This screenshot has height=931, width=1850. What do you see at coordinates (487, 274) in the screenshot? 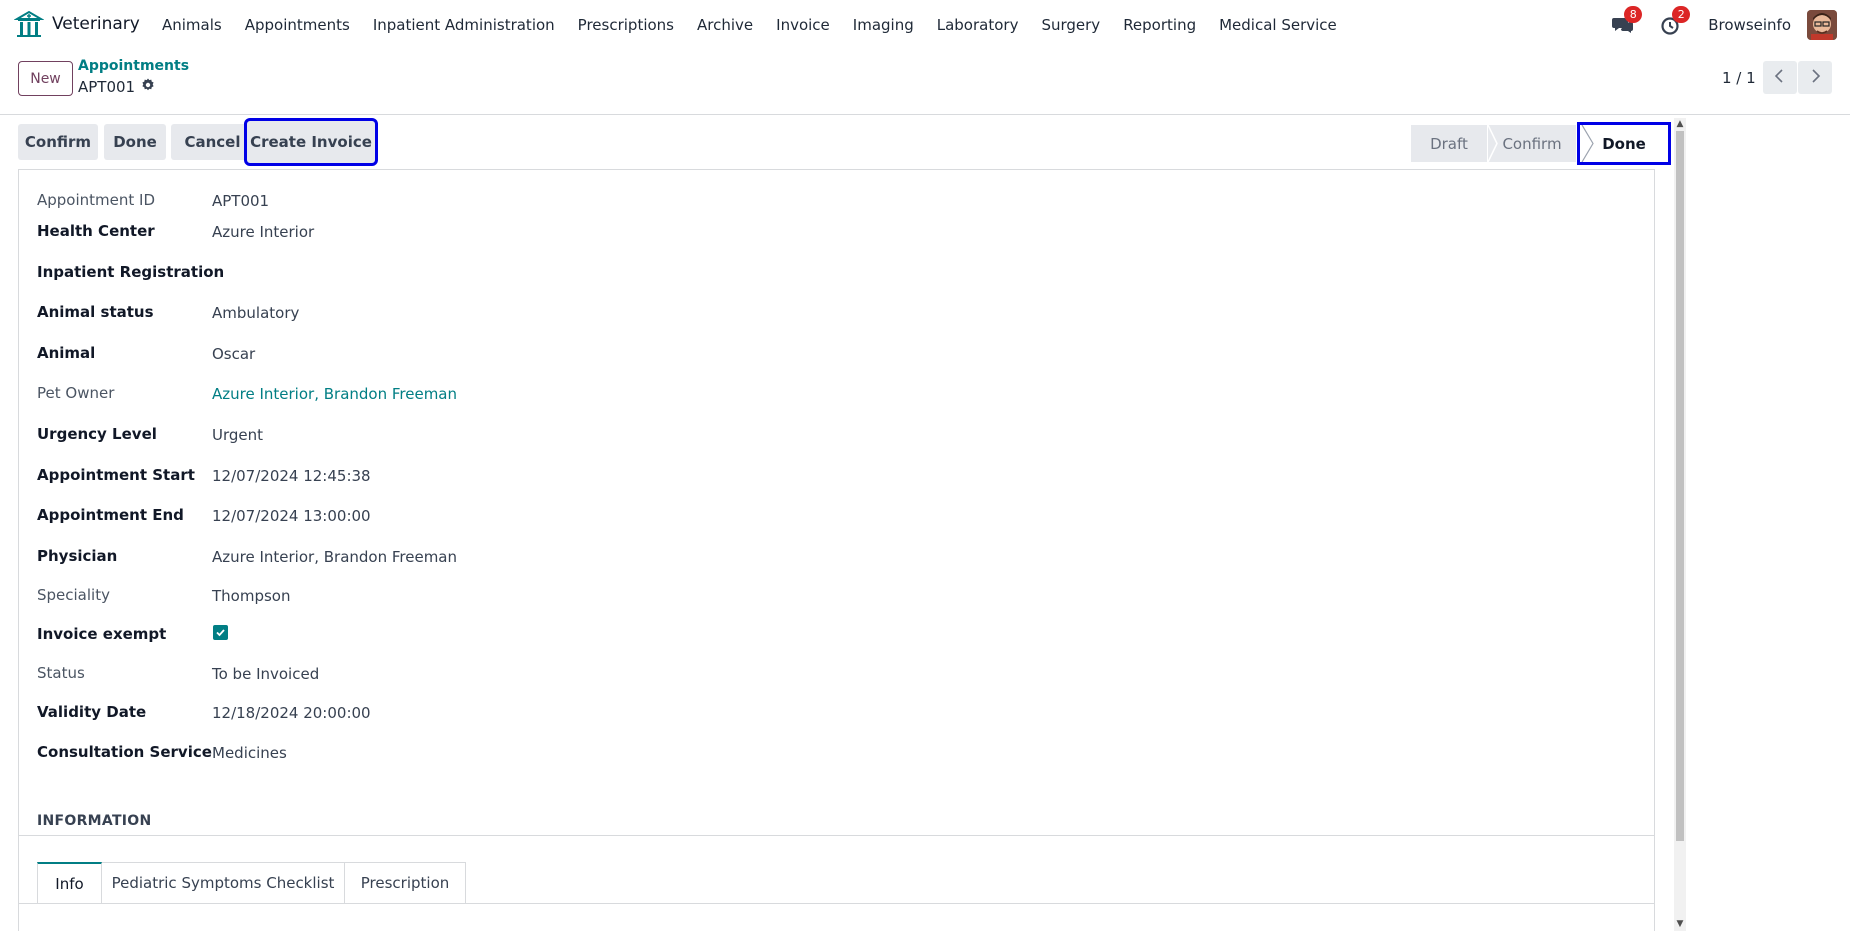
I see `field-inpatient-registration: Inpatient Registration` at bounding box center [487, 274].